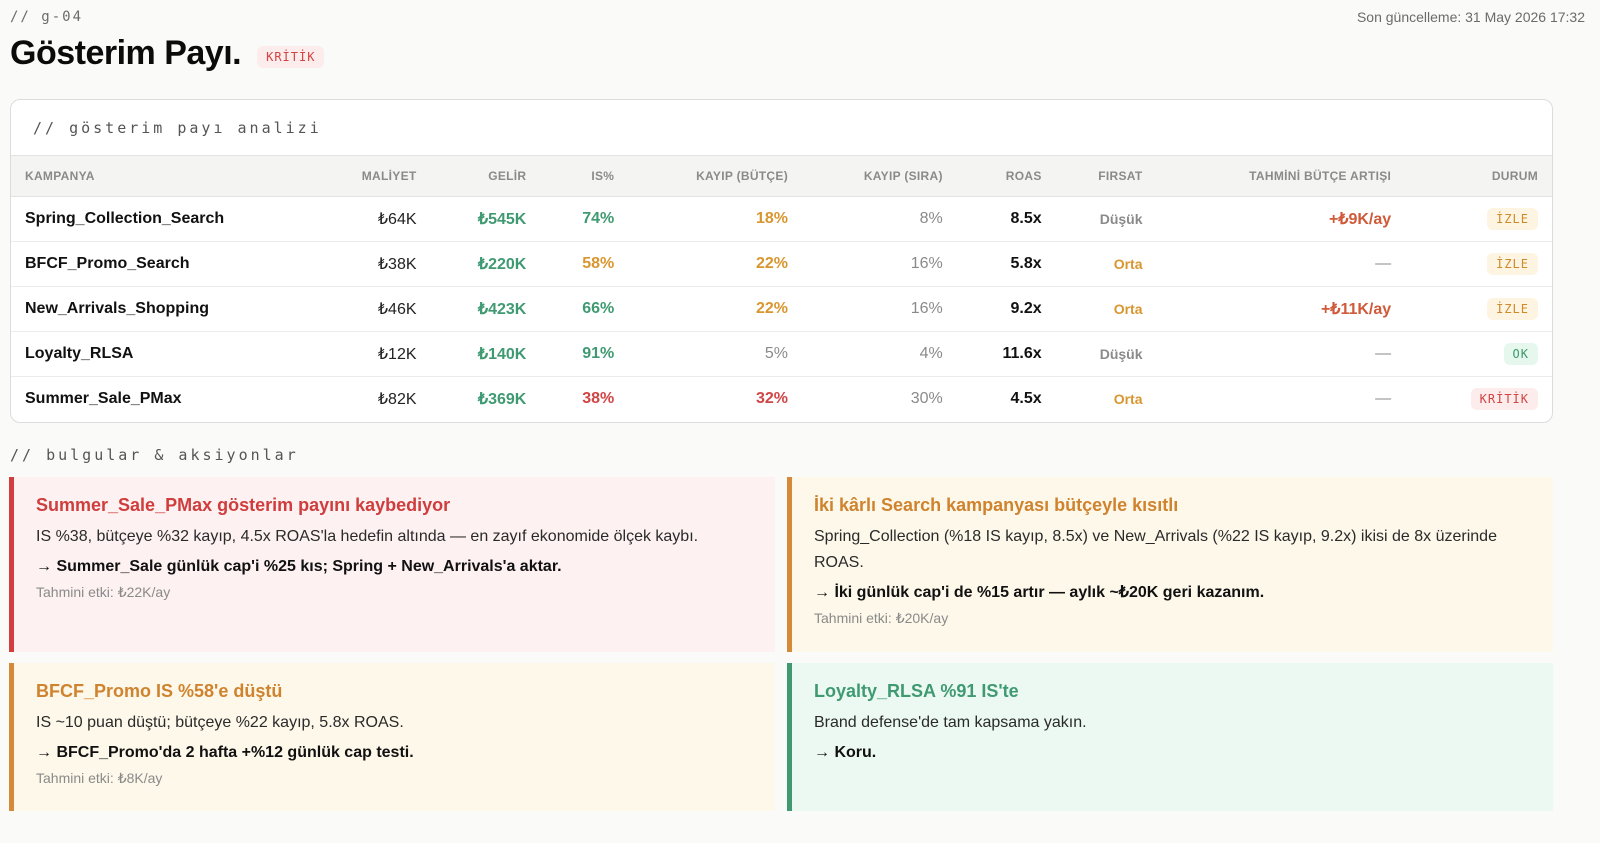 The width and height of the screenshot is (1600, 843). Describe the element at coordinates (1504, 398) in the screenshot. I see `status-badge: KRİTİK` at that location.